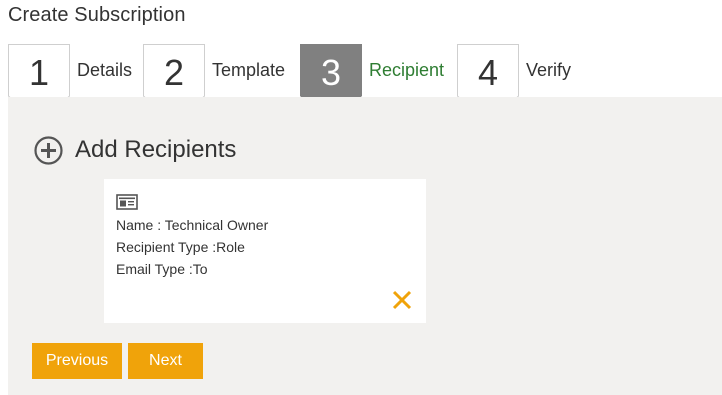  Describe the element at coordinates (127, 202) in the screenshot. I see `contact-card-icon` at that location.